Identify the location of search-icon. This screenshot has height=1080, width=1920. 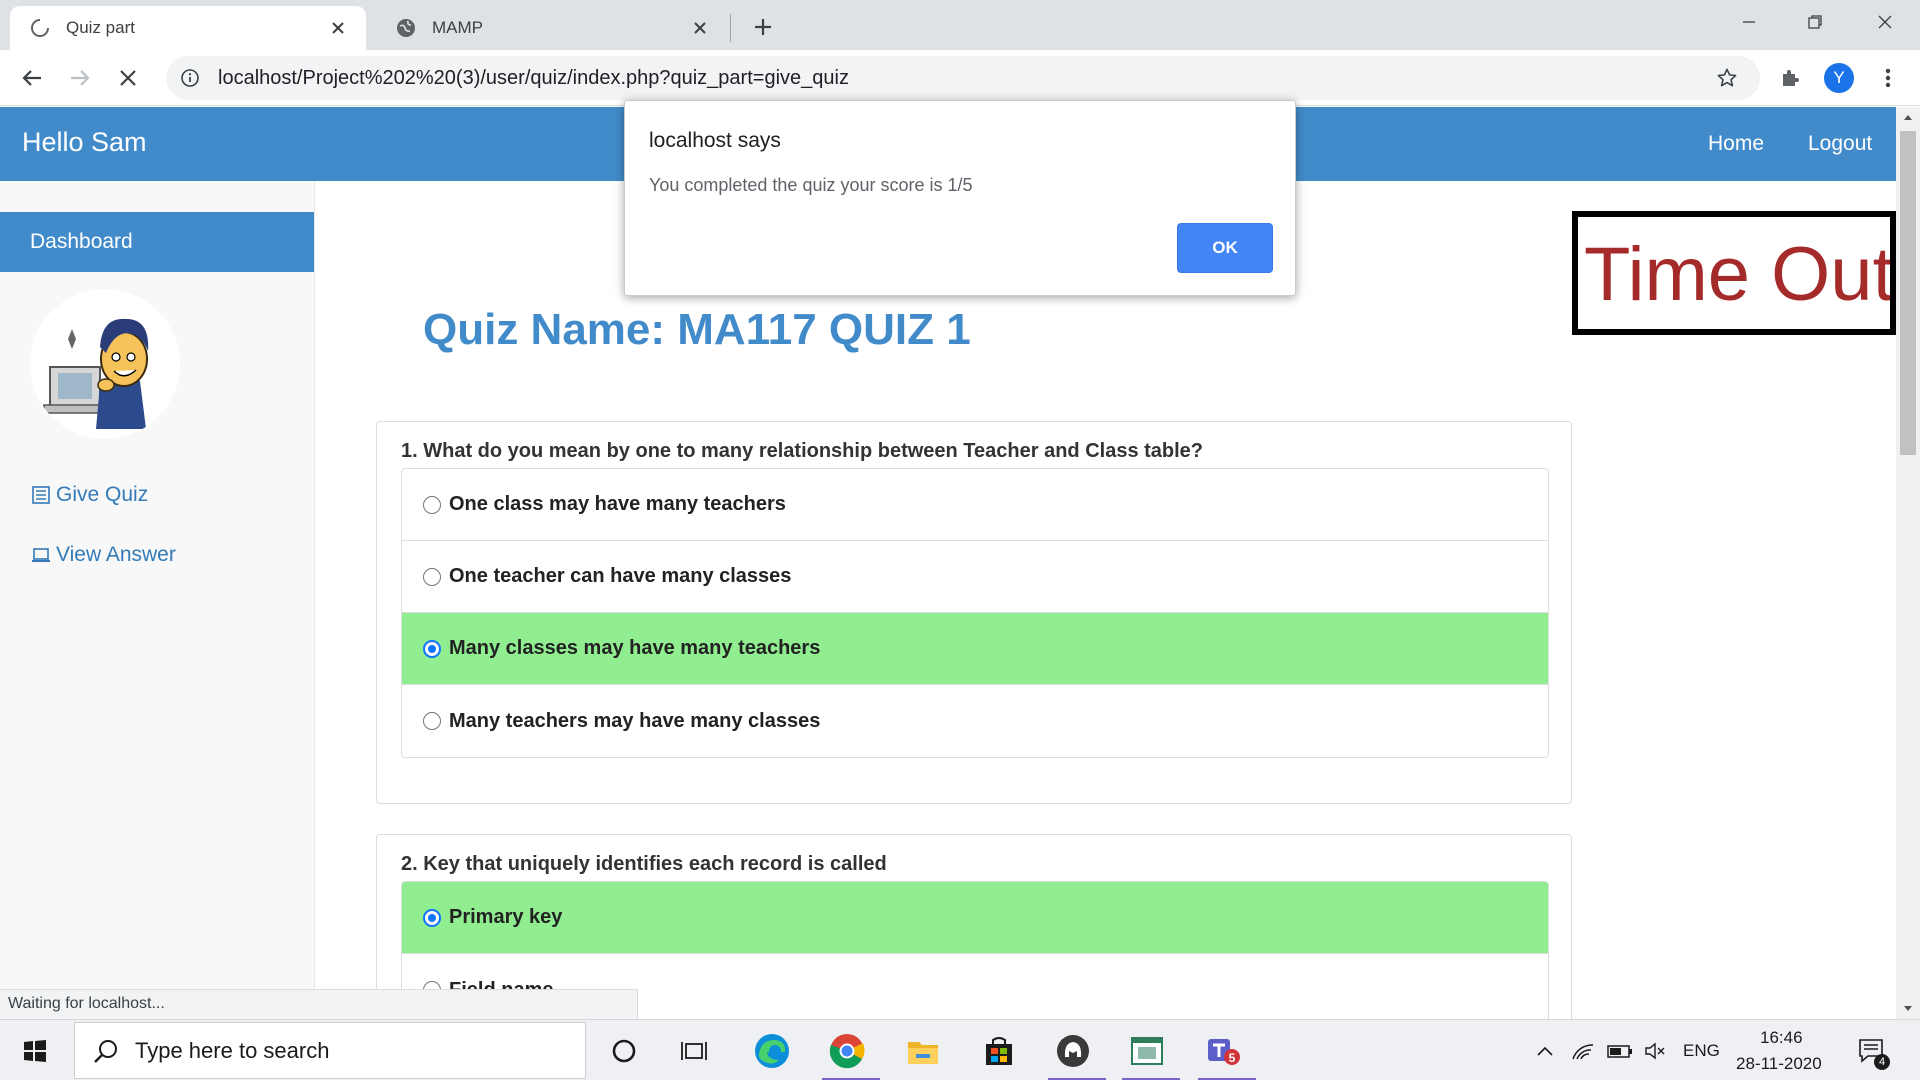
(106, 1051).